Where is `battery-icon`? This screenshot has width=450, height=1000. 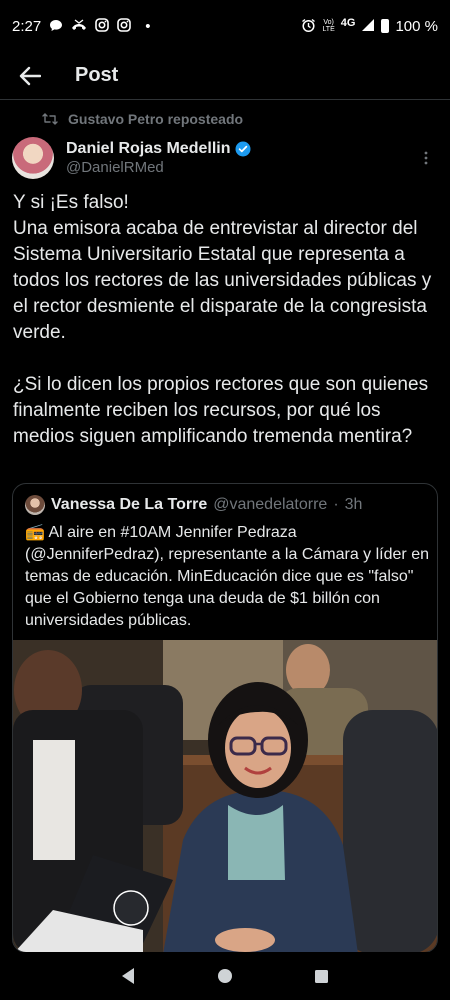 battery-icon is located at coordinates (385, 26).